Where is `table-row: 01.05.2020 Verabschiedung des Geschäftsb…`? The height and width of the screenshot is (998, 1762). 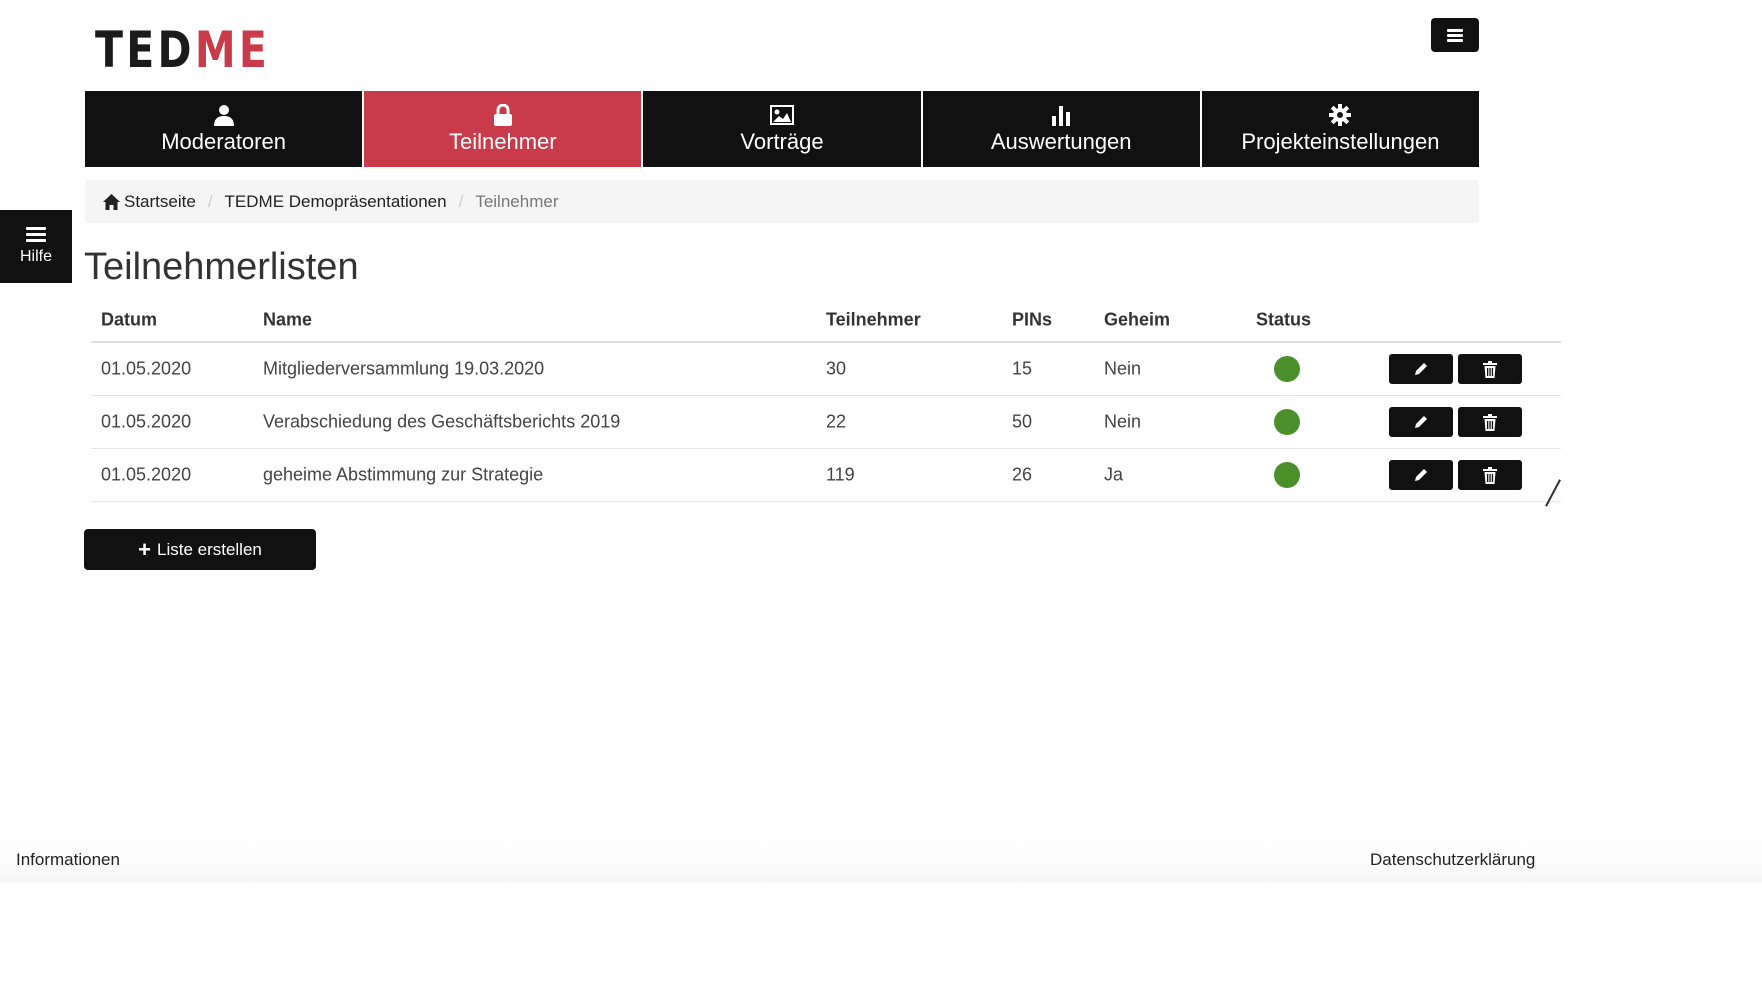
table-row: 01.05.2020 Verabschiedung des Geschäftsb… is located at coordinates (826, 422).